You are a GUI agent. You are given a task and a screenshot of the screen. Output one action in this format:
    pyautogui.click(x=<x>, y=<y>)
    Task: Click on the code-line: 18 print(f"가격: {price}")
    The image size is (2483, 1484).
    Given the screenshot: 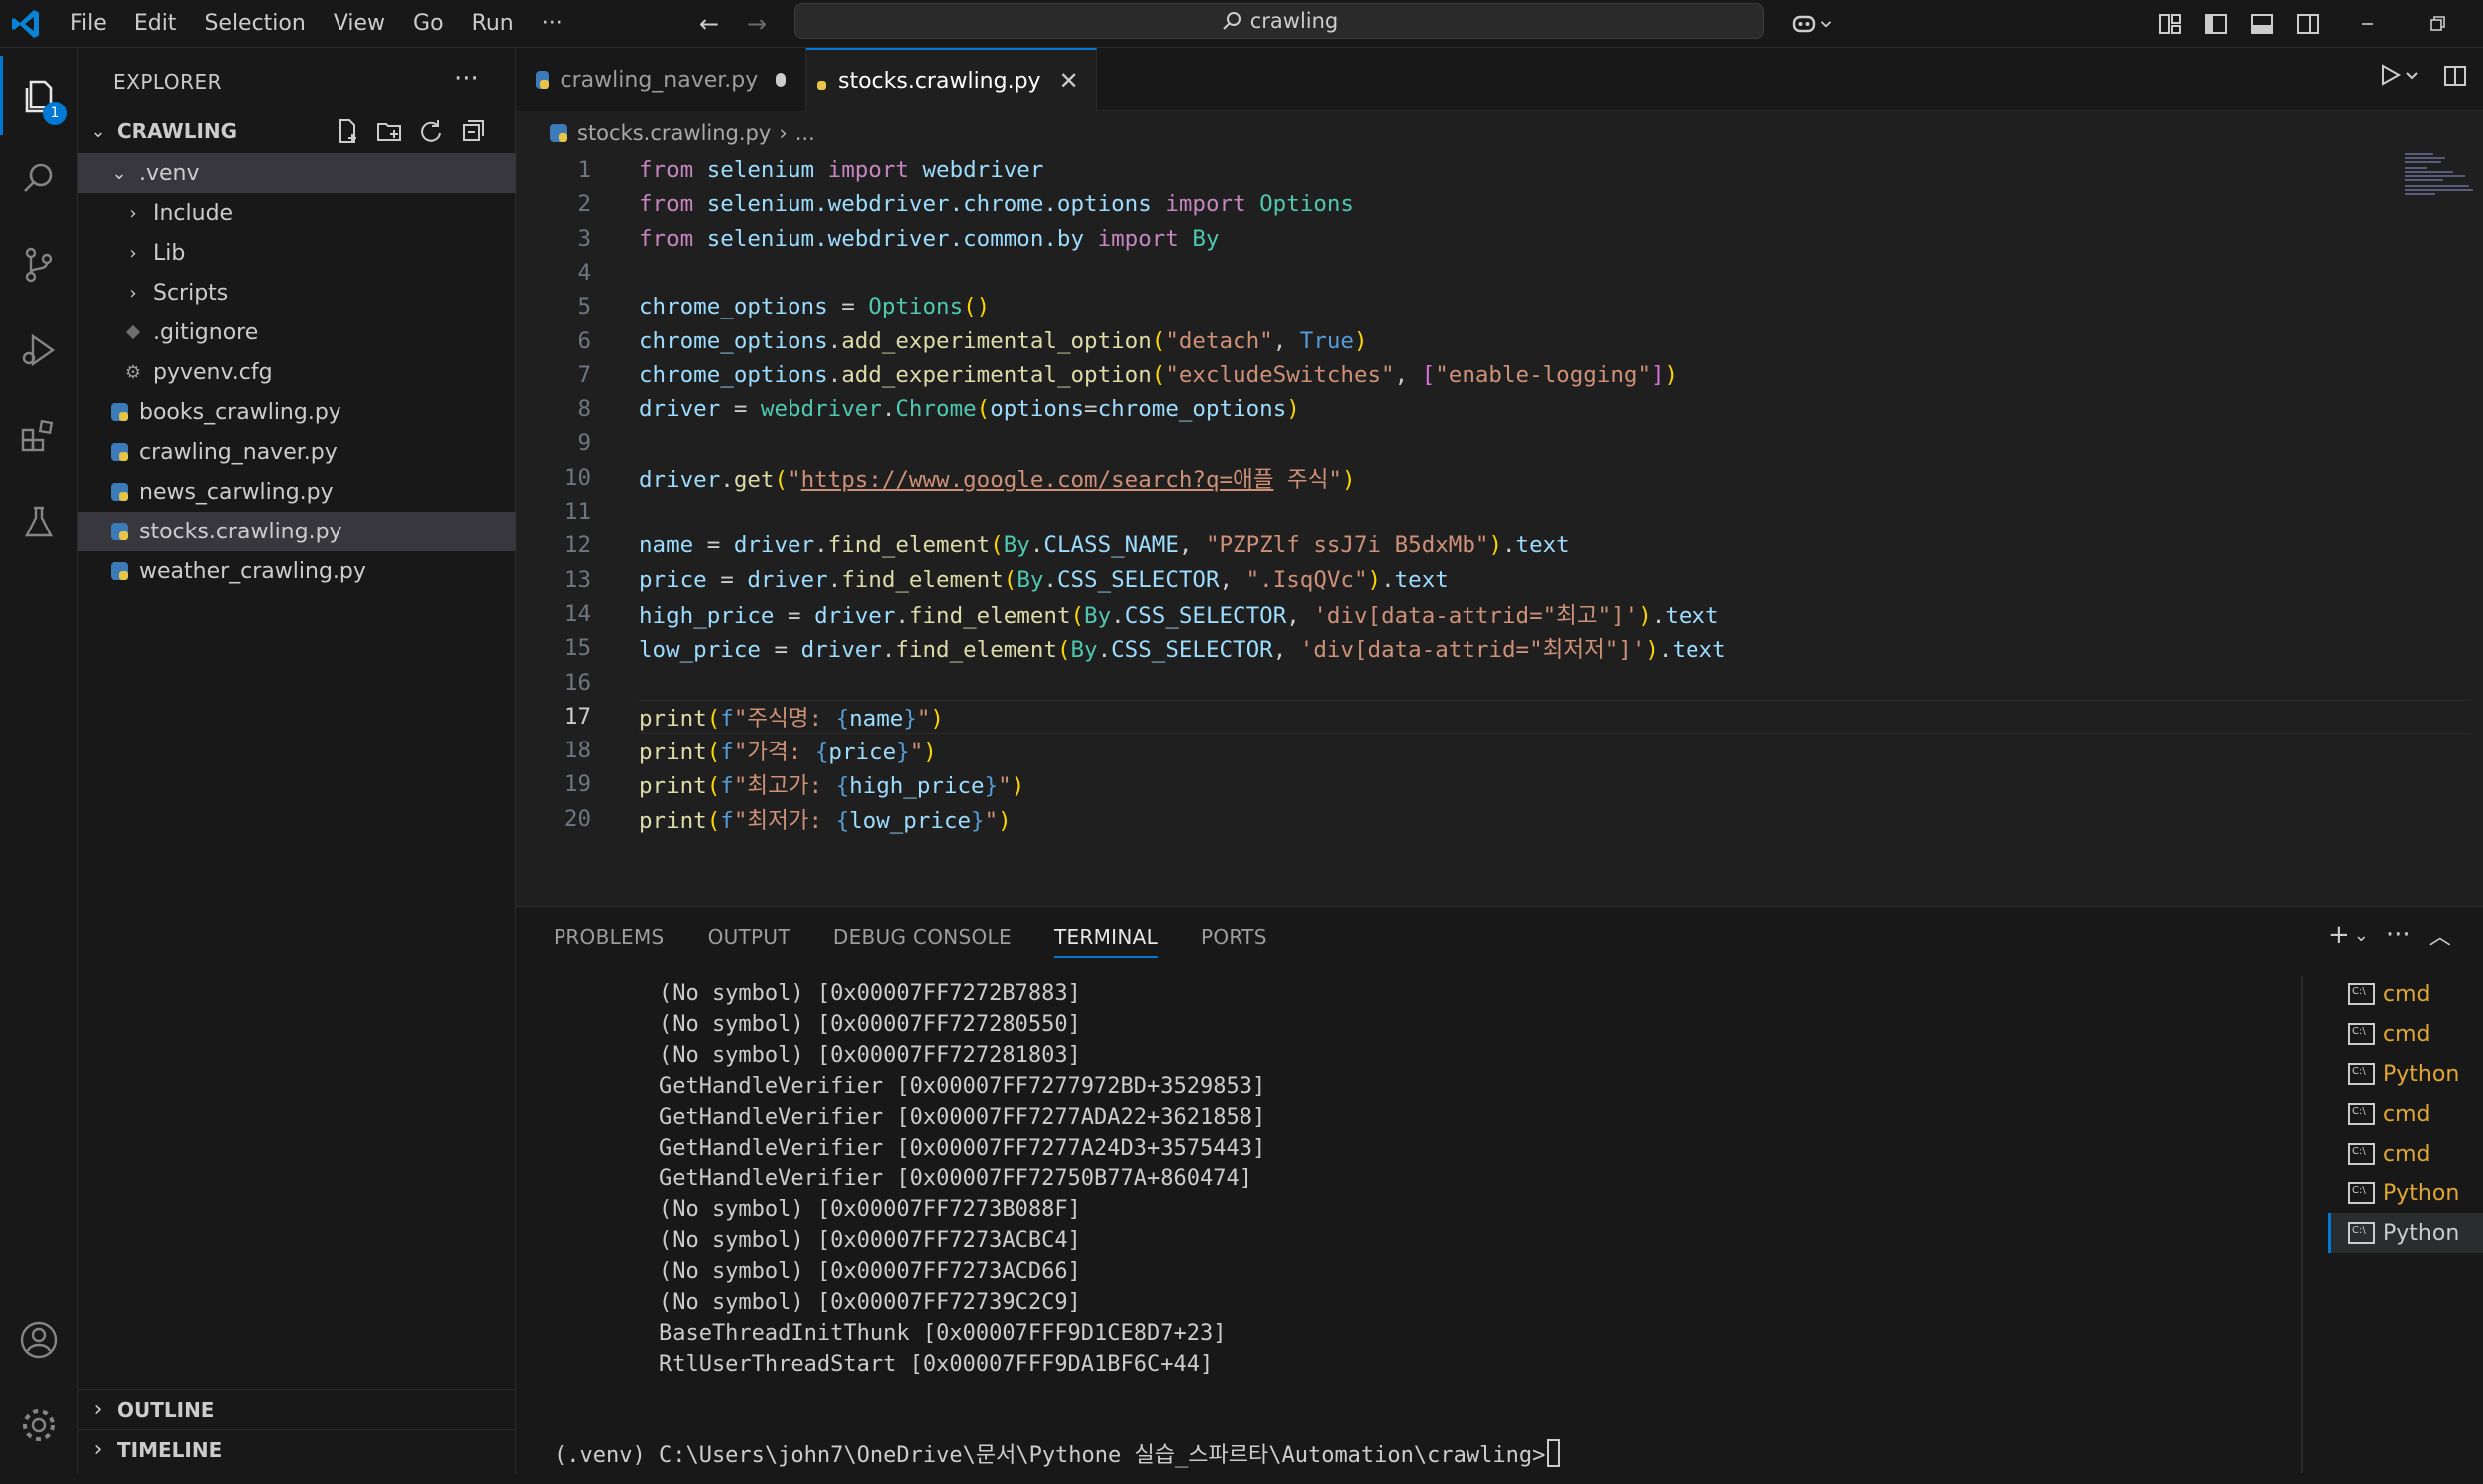 What is the action you would take?
    pyautogui.click(x=1461, y=751)
    